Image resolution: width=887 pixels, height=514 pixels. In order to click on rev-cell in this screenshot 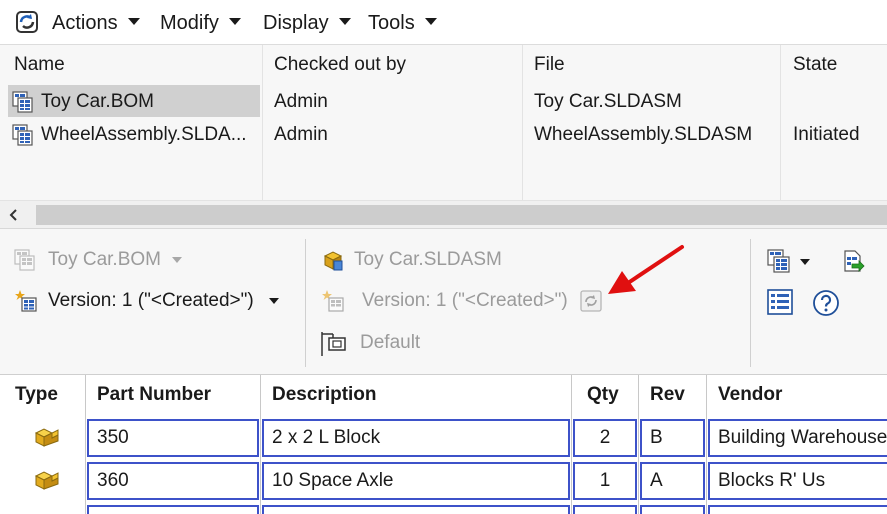, I will do `click(672, 509)`.